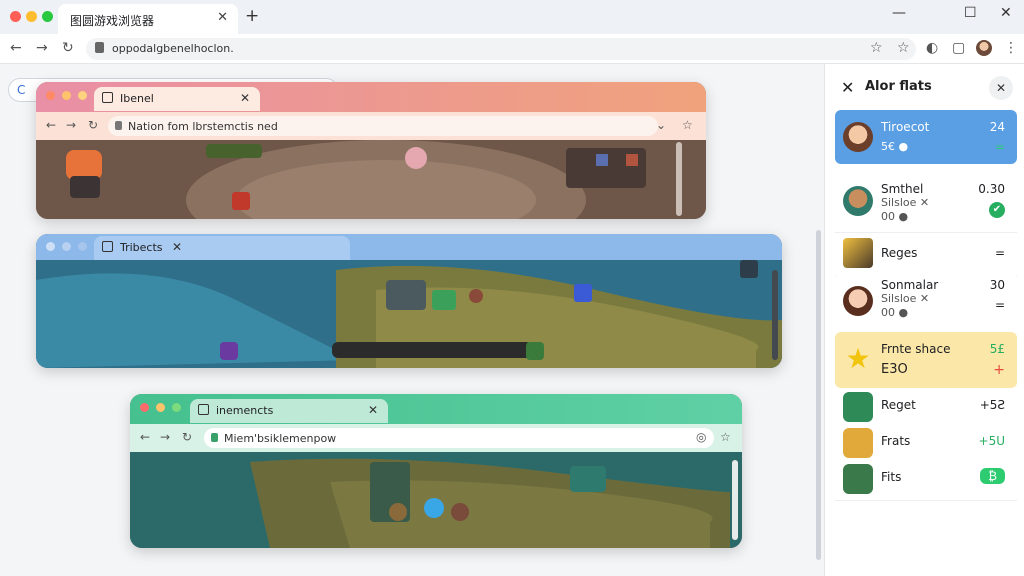 This screenshot has width=1024, height=576. I want to click on minimize-window-dot, so click(31, 16).